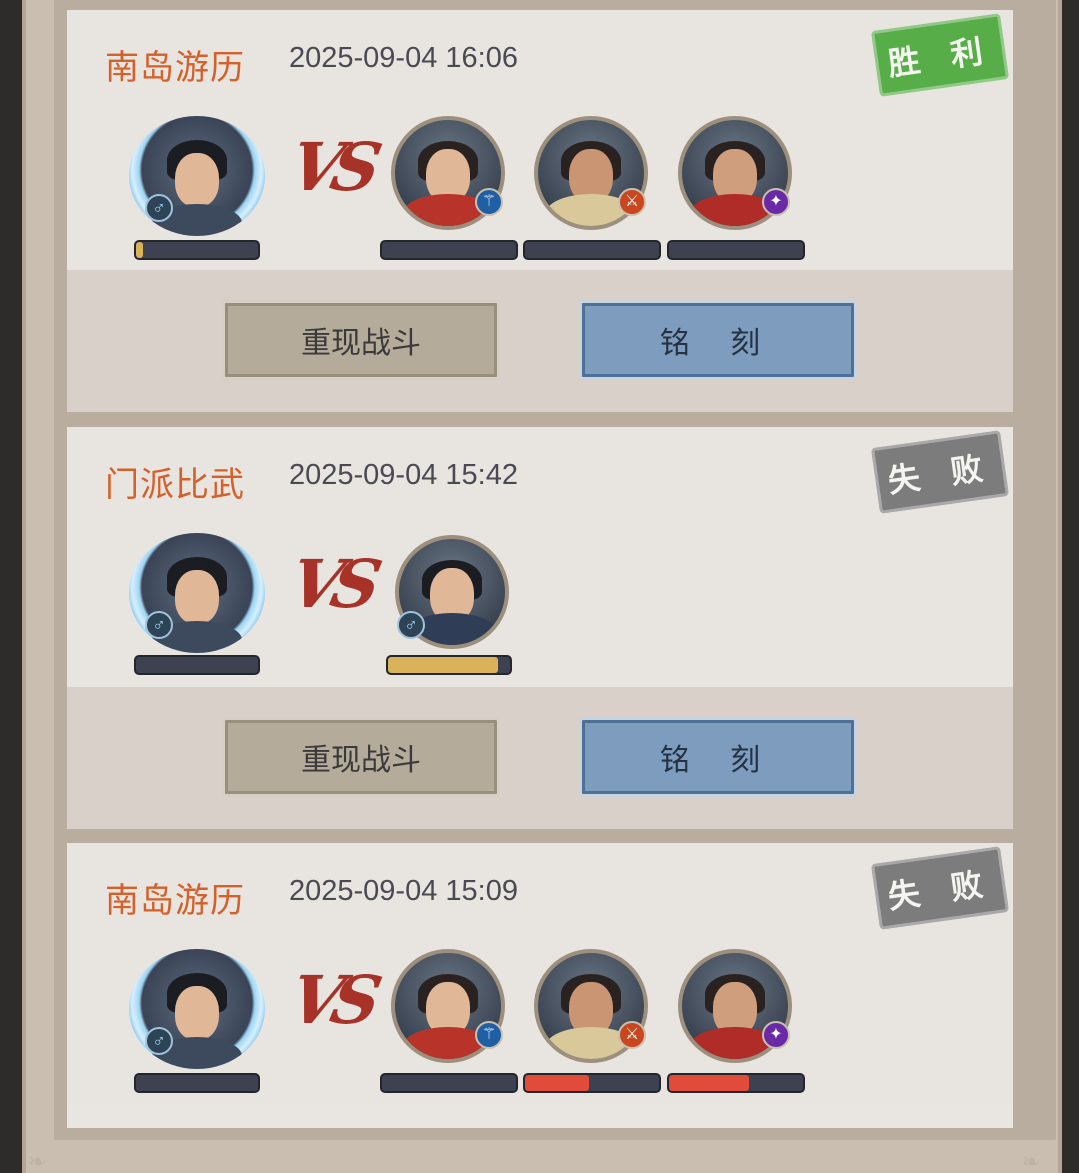 Image resolution: width=1079 pixels, height=1173 pixels. I want to click on battle-time: 2025-09-04 16:06, so click(403, 58).